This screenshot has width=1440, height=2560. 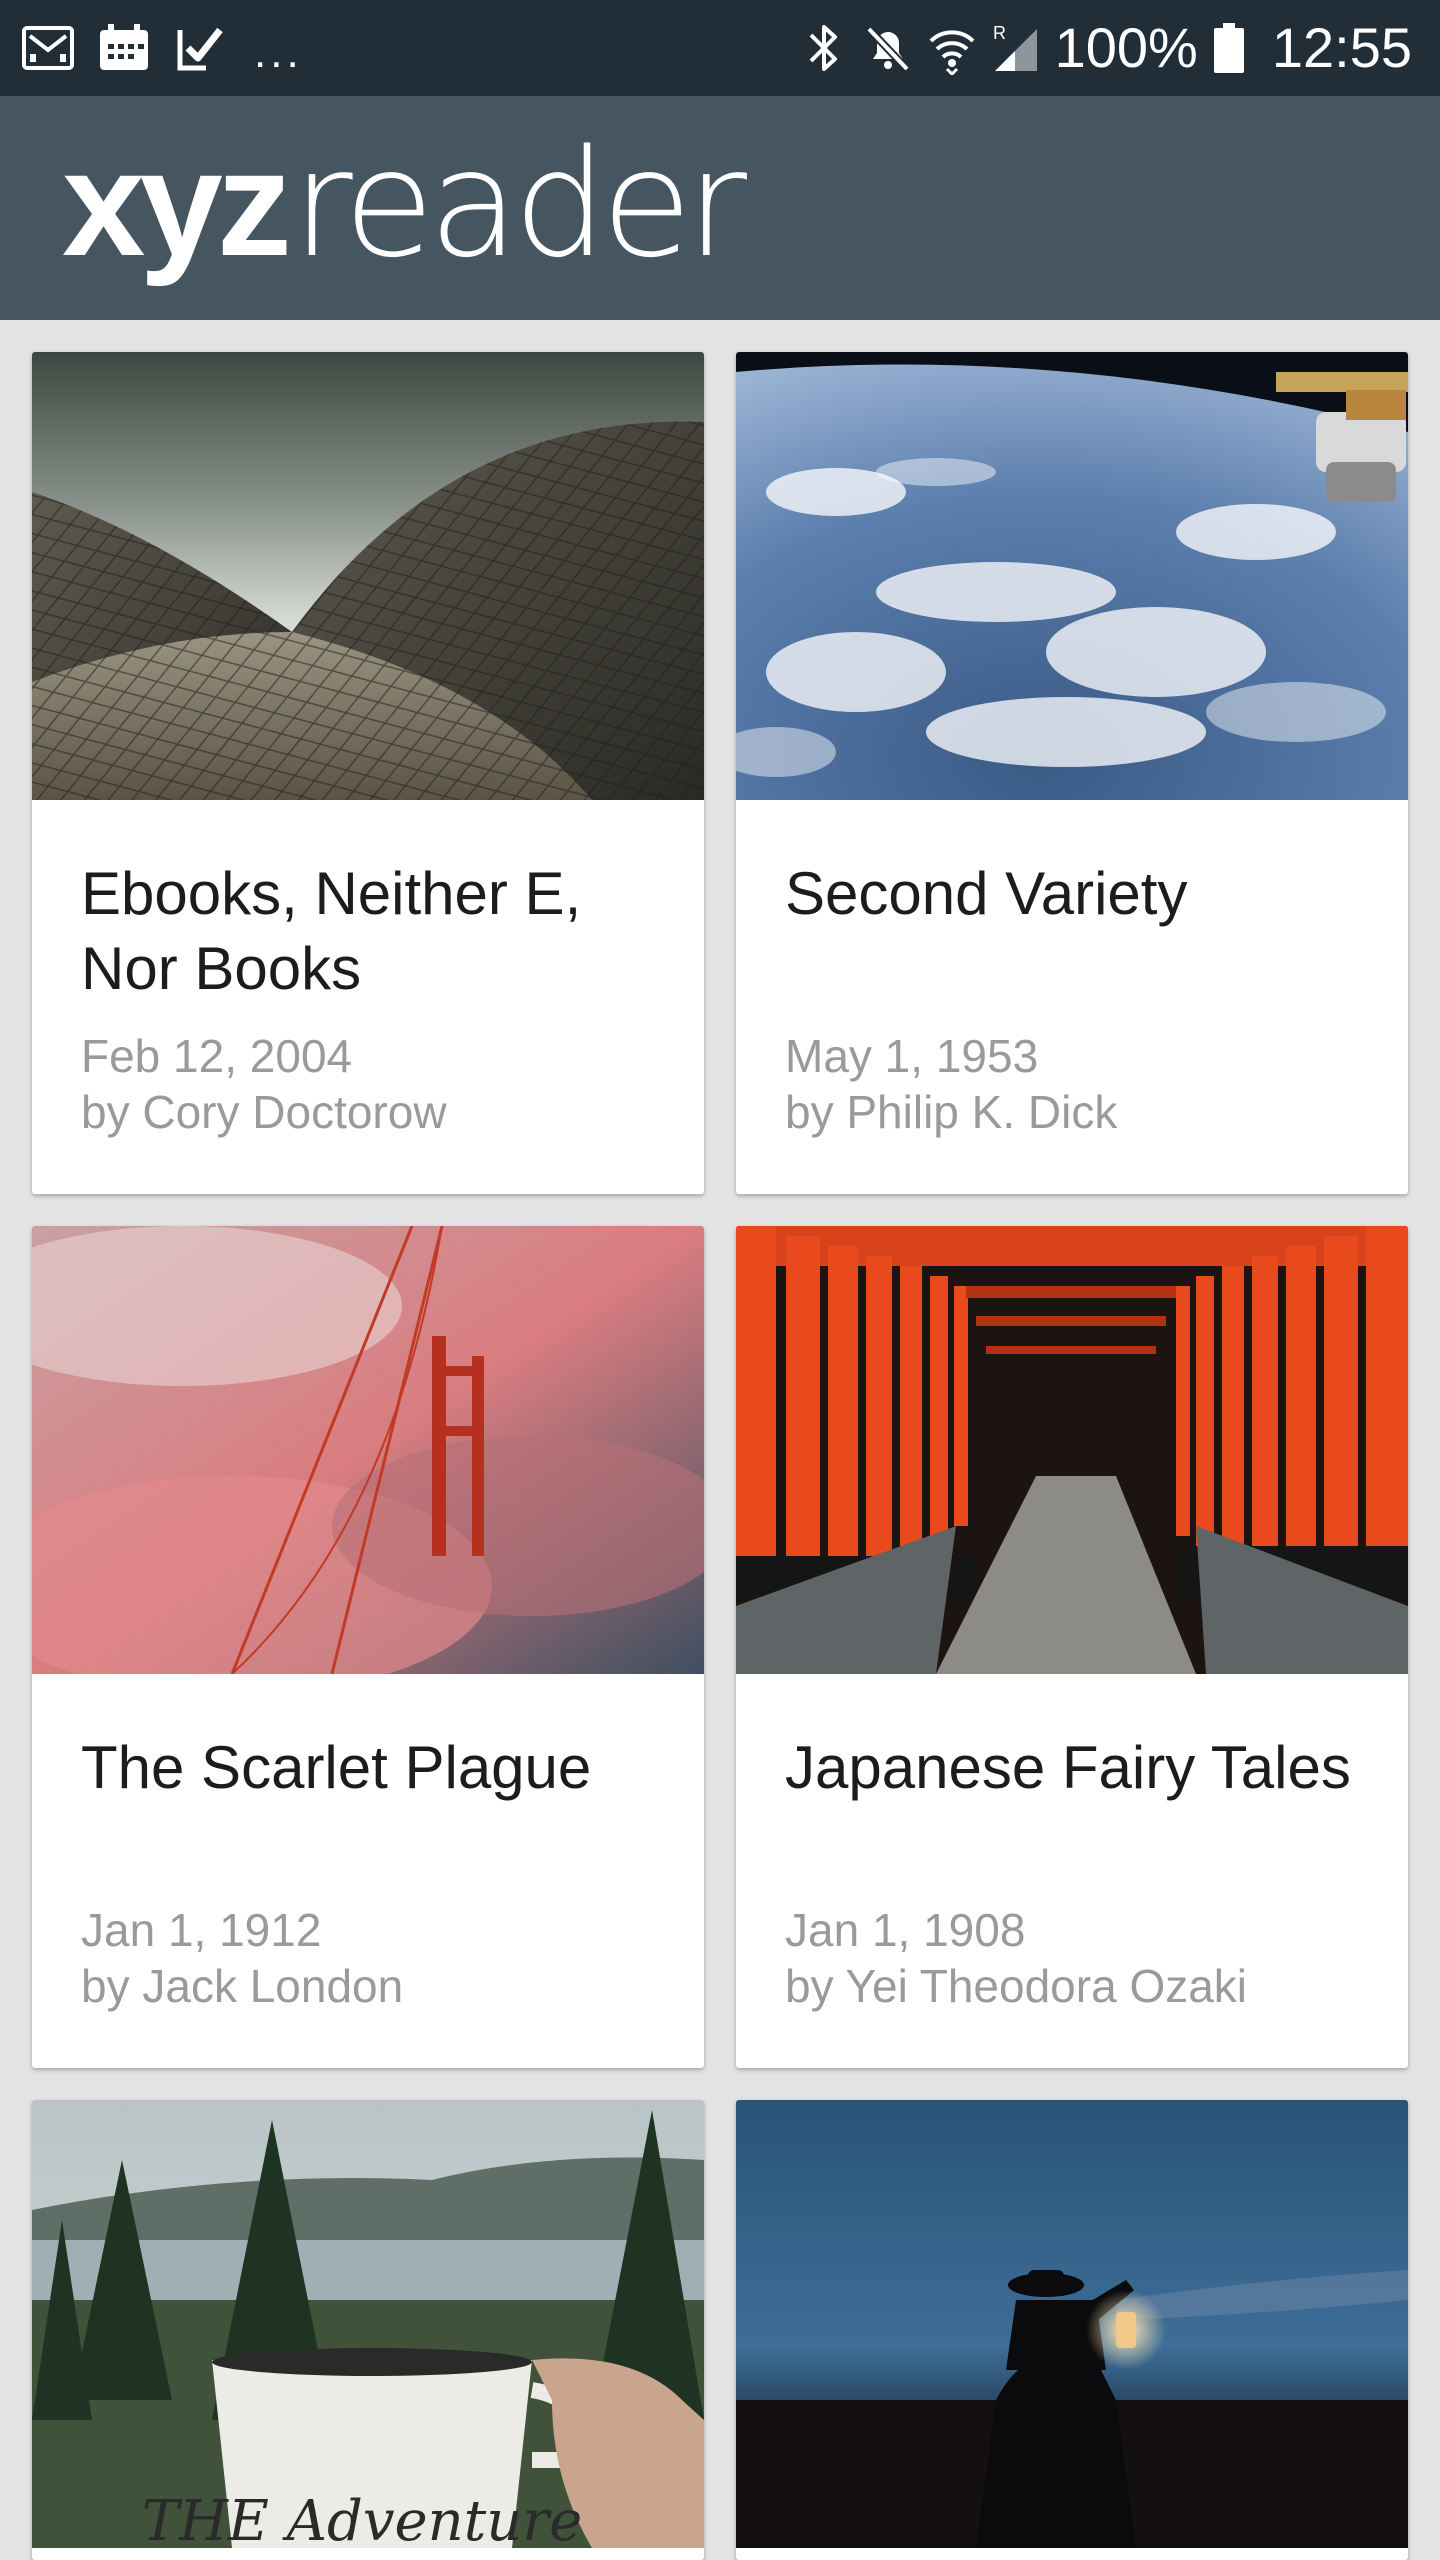 I want to click on status-bar: ... R 100% 12:55, so click(x=720, y=48).